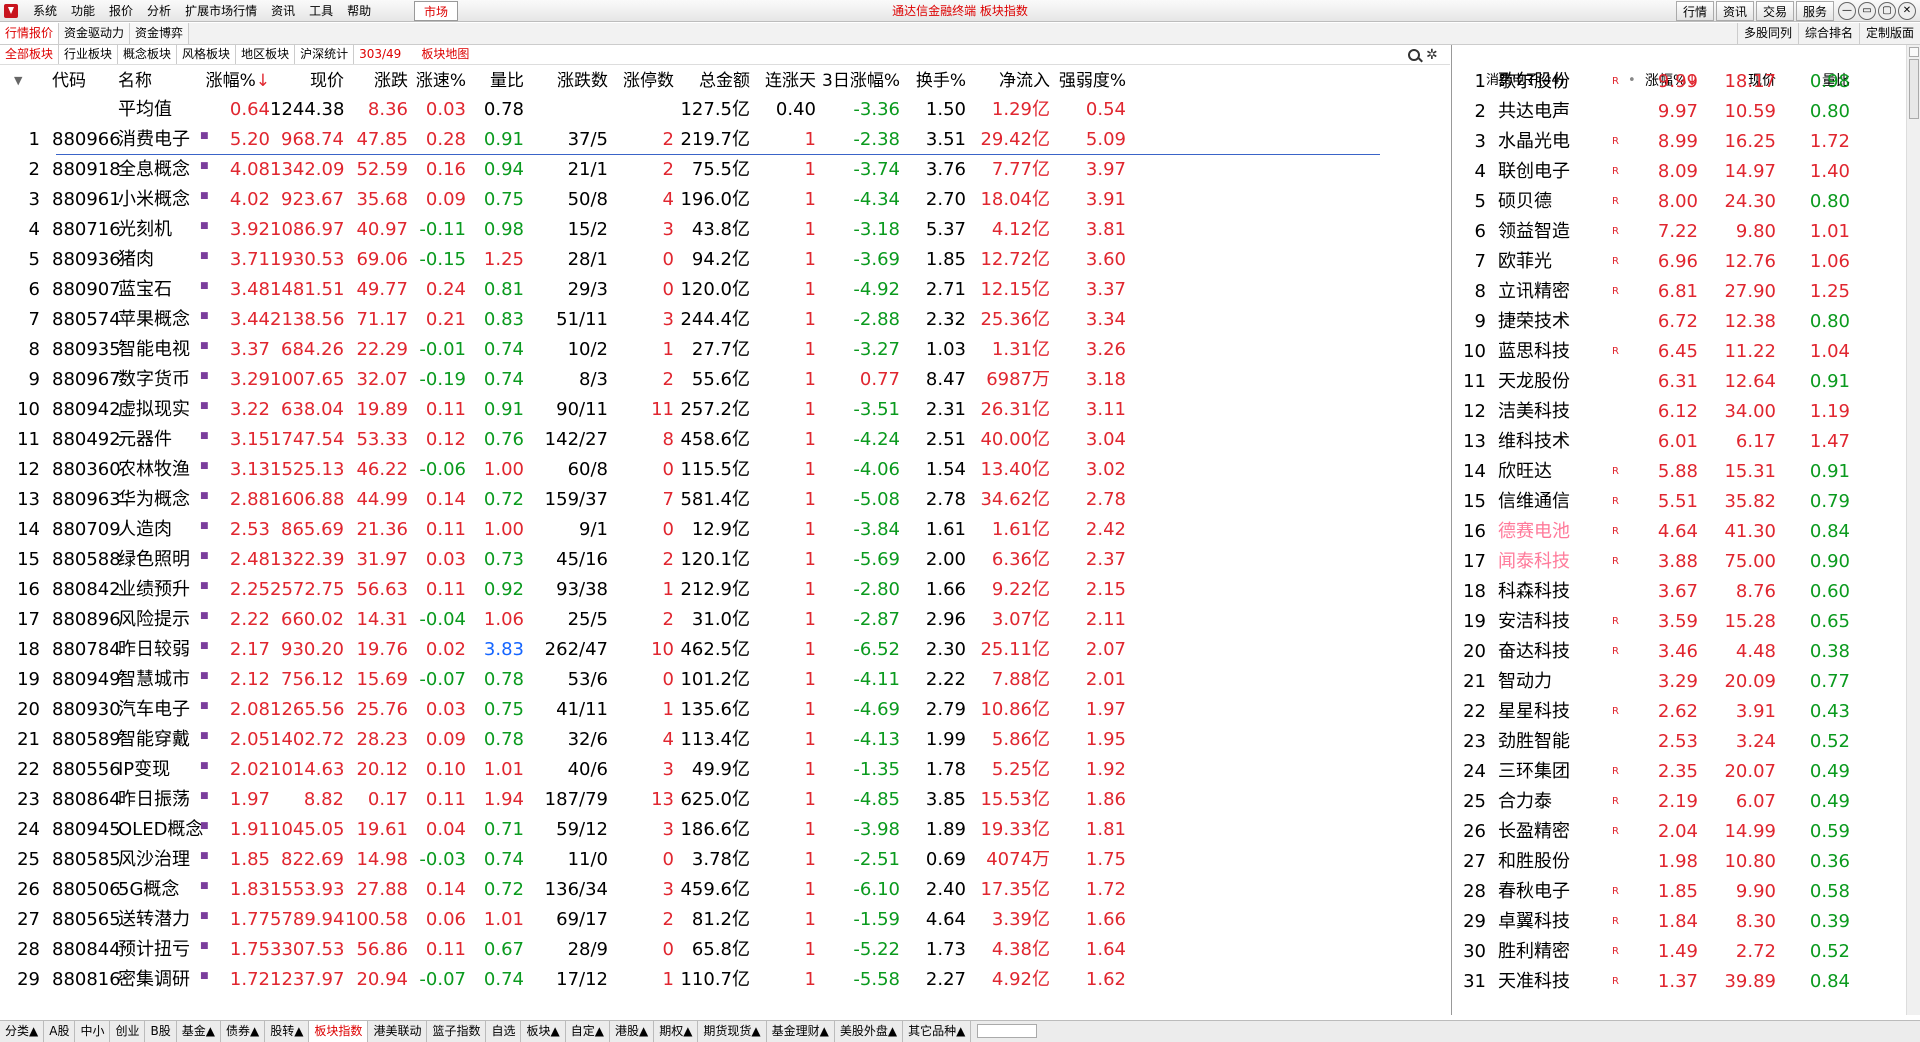  What do you see at coordinates (1774, 11) in the screenshot?
I see `top-right-button: 交易` at bounding box center [1774, 11].